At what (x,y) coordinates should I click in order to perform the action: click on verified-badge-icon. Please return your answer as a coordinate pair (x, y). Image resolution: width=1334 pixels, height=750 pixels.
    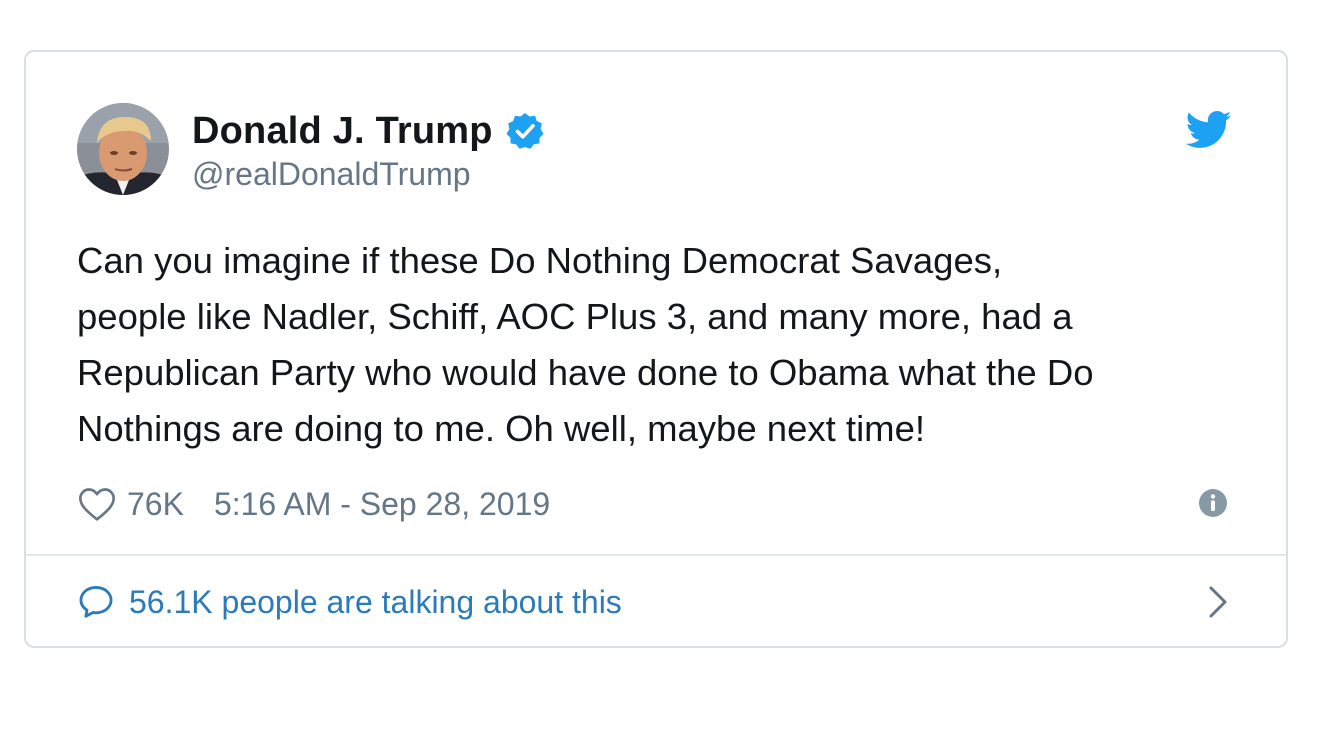
    Looking at the image, I should click on (525, 131).